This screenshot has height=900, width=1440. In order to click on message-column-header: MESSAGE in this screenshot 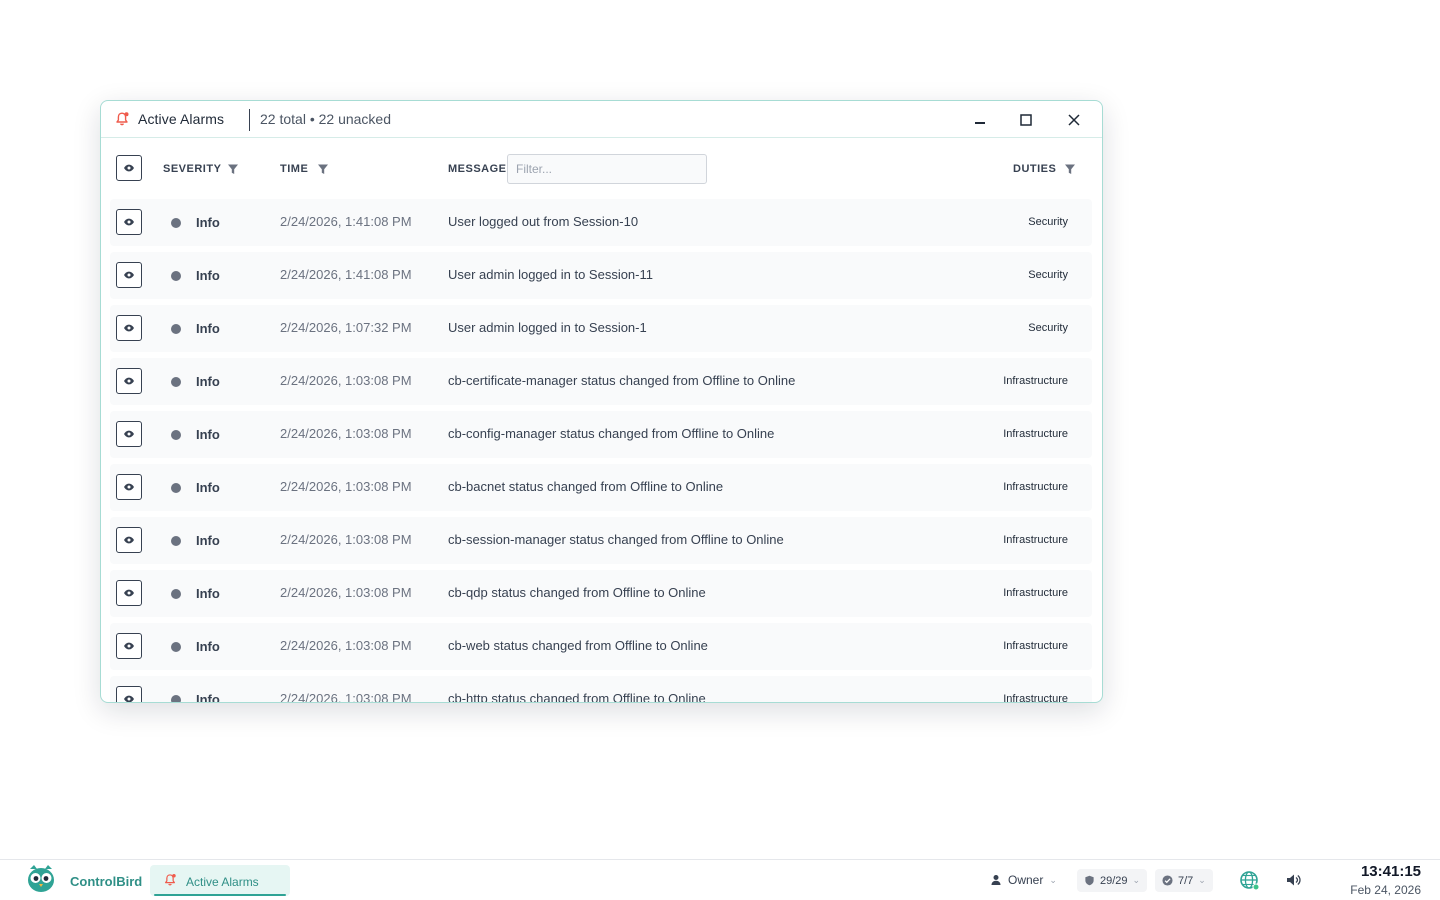, I will do `click(477, 169)`.